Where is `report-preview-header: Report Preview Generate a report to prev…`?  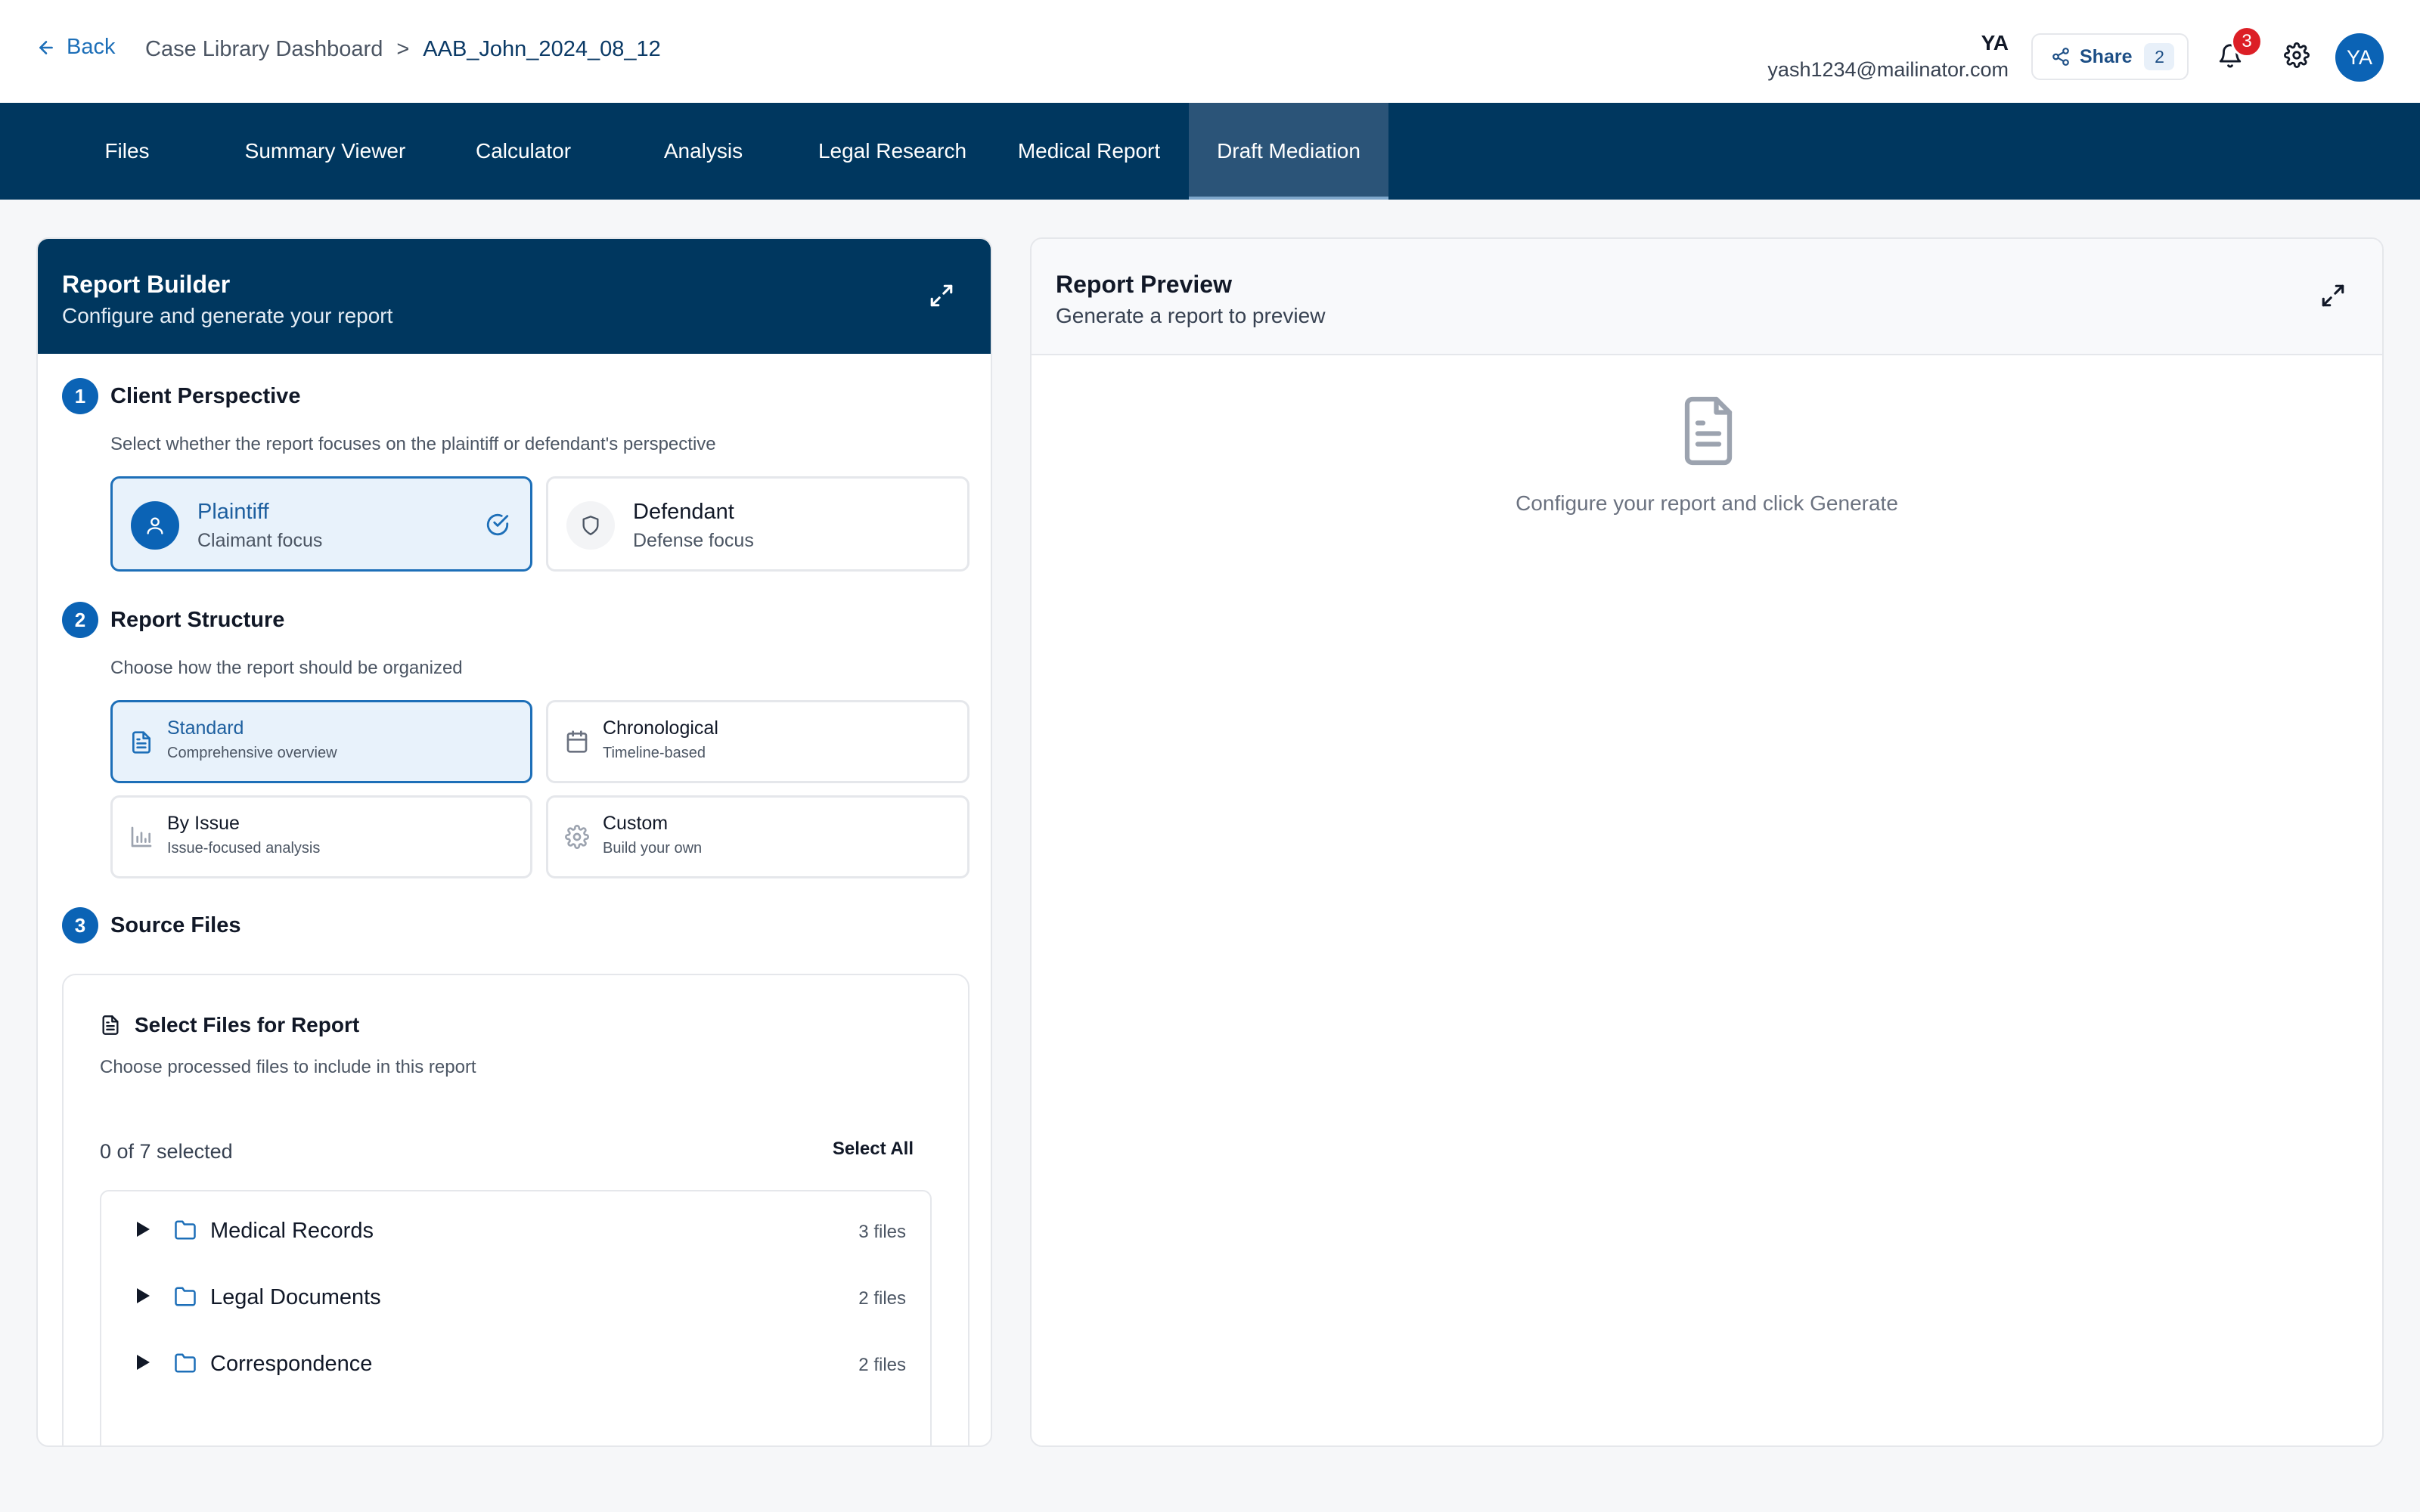 report-preview-header: Report Preview Generate a report to prev… is located at coordinates (1707, 297).